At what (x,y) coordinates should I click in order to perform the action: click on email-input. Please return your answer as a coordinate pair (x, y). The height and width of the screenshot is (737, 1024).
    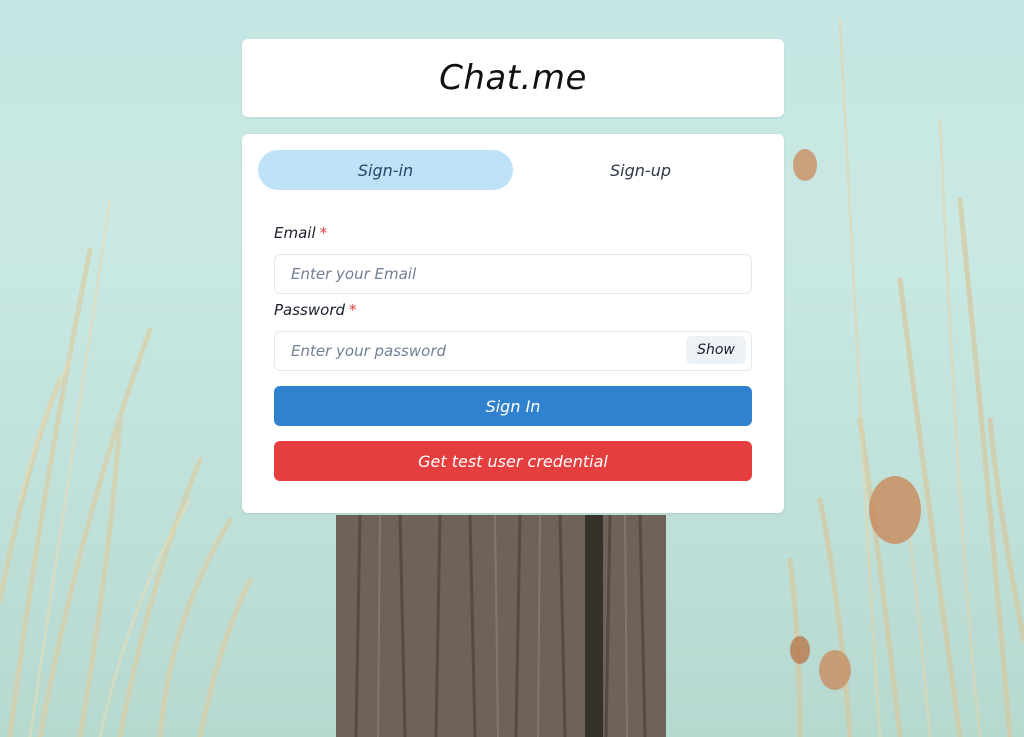
    Looking at the image, I should click on (513, 274).